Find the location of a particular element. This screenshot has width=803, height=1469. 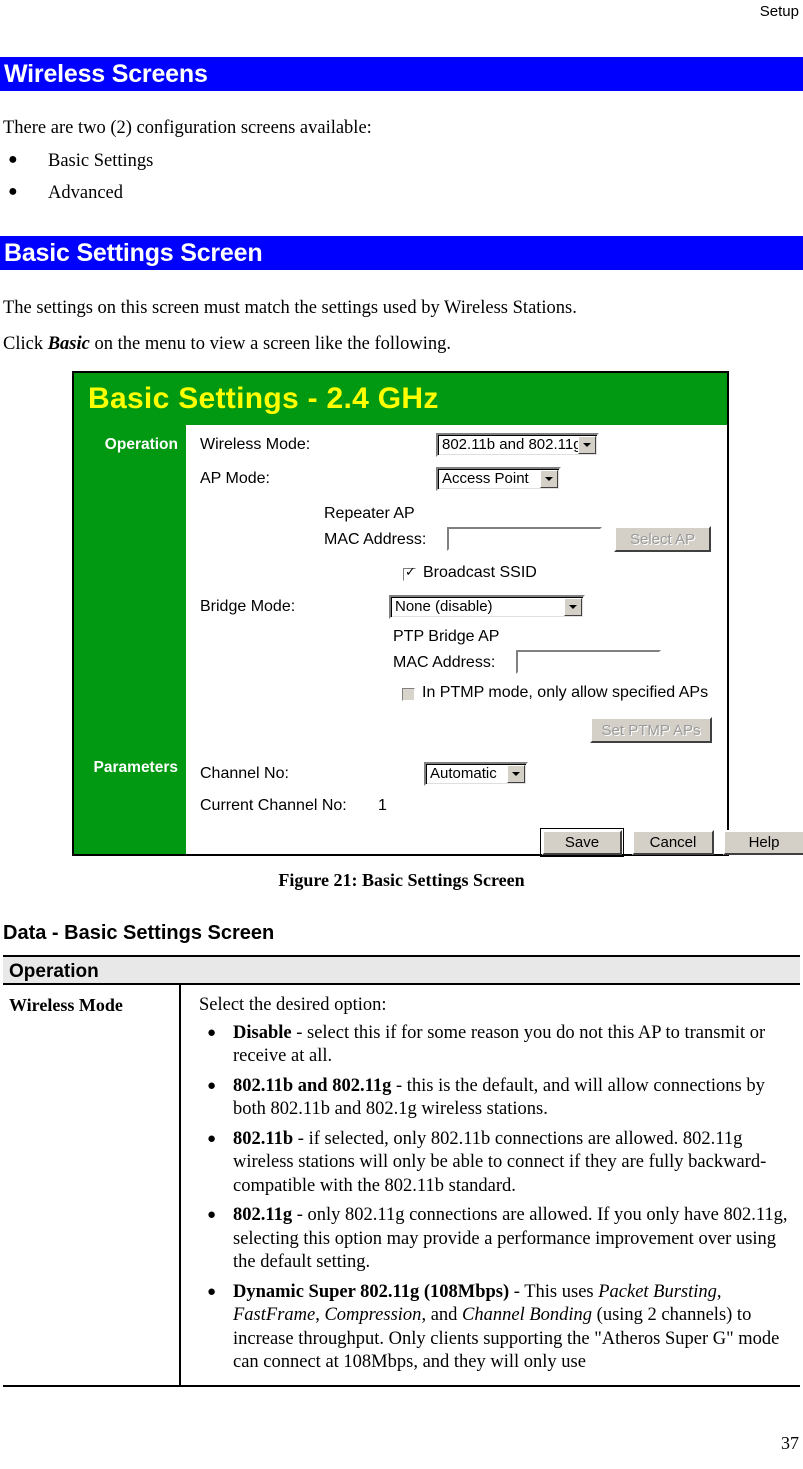

wireless-mode-select: 802.11b and 802.11g is located at coordinates (517, 445).